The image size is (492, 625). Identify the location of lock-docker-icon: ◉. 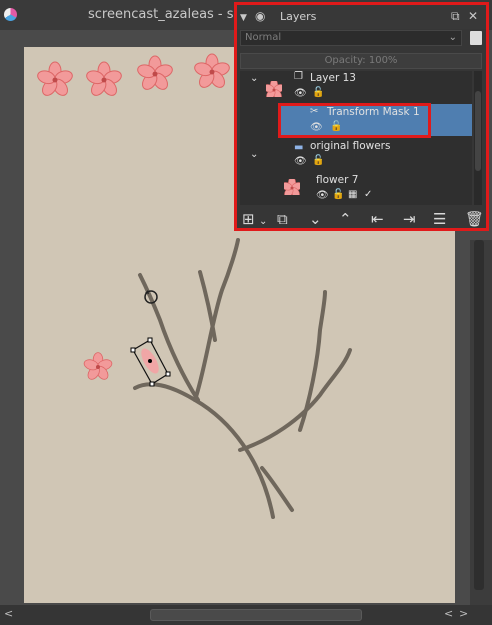
(260, 16).